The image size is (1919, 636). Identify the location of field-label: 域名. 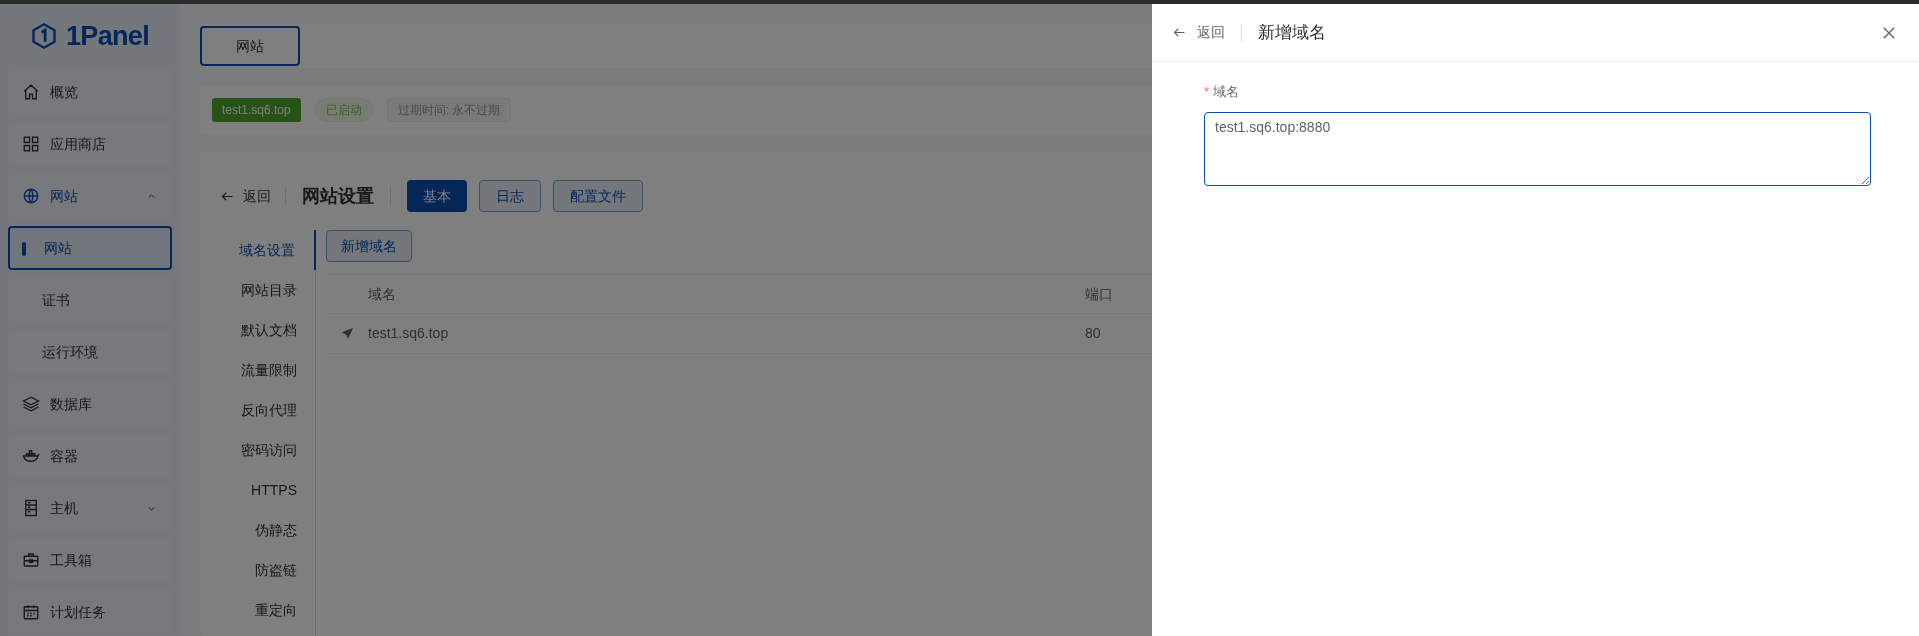
(1226, 92).